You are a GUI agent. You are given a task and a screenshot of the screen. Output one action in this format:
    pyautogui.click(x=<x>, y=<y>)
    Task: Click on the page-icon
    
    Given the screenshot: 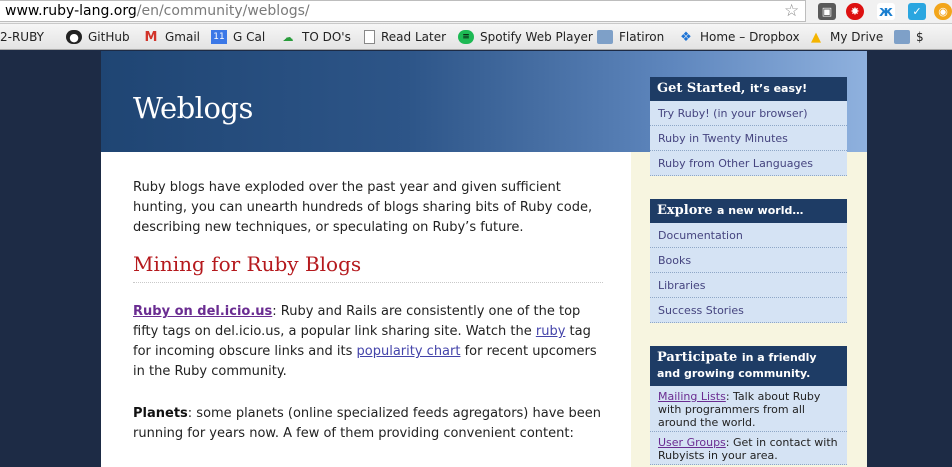 What is the action you would take?
    pyautogui.click(x=369, y=37)
    